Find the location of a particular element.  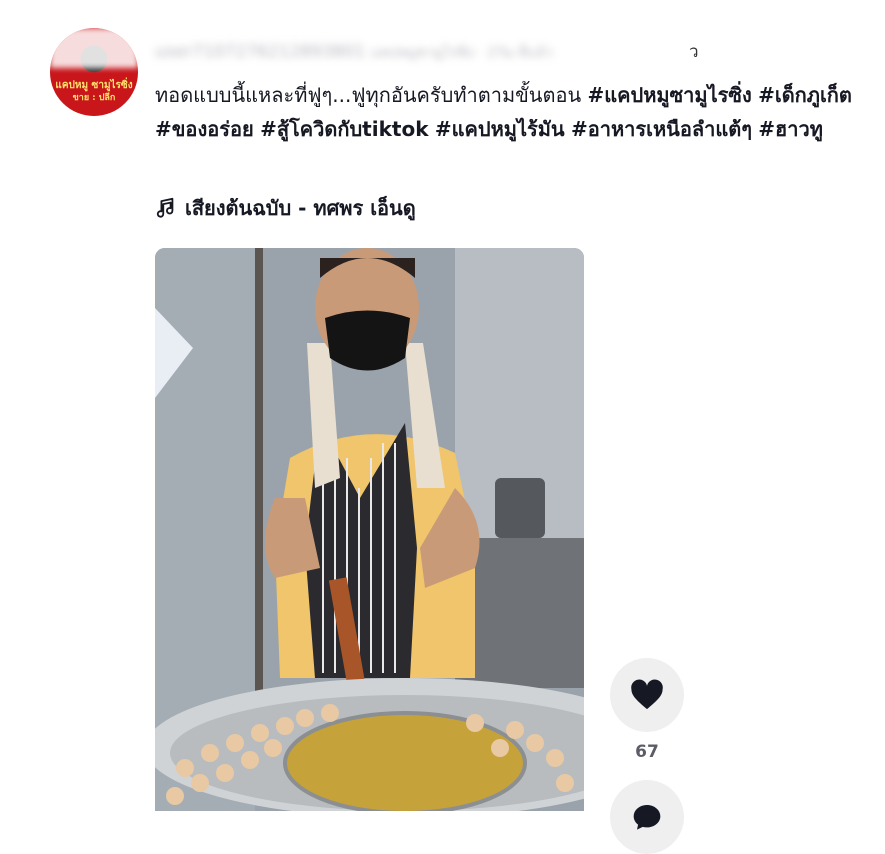

comment-icon is located at coordinates (647, 817).